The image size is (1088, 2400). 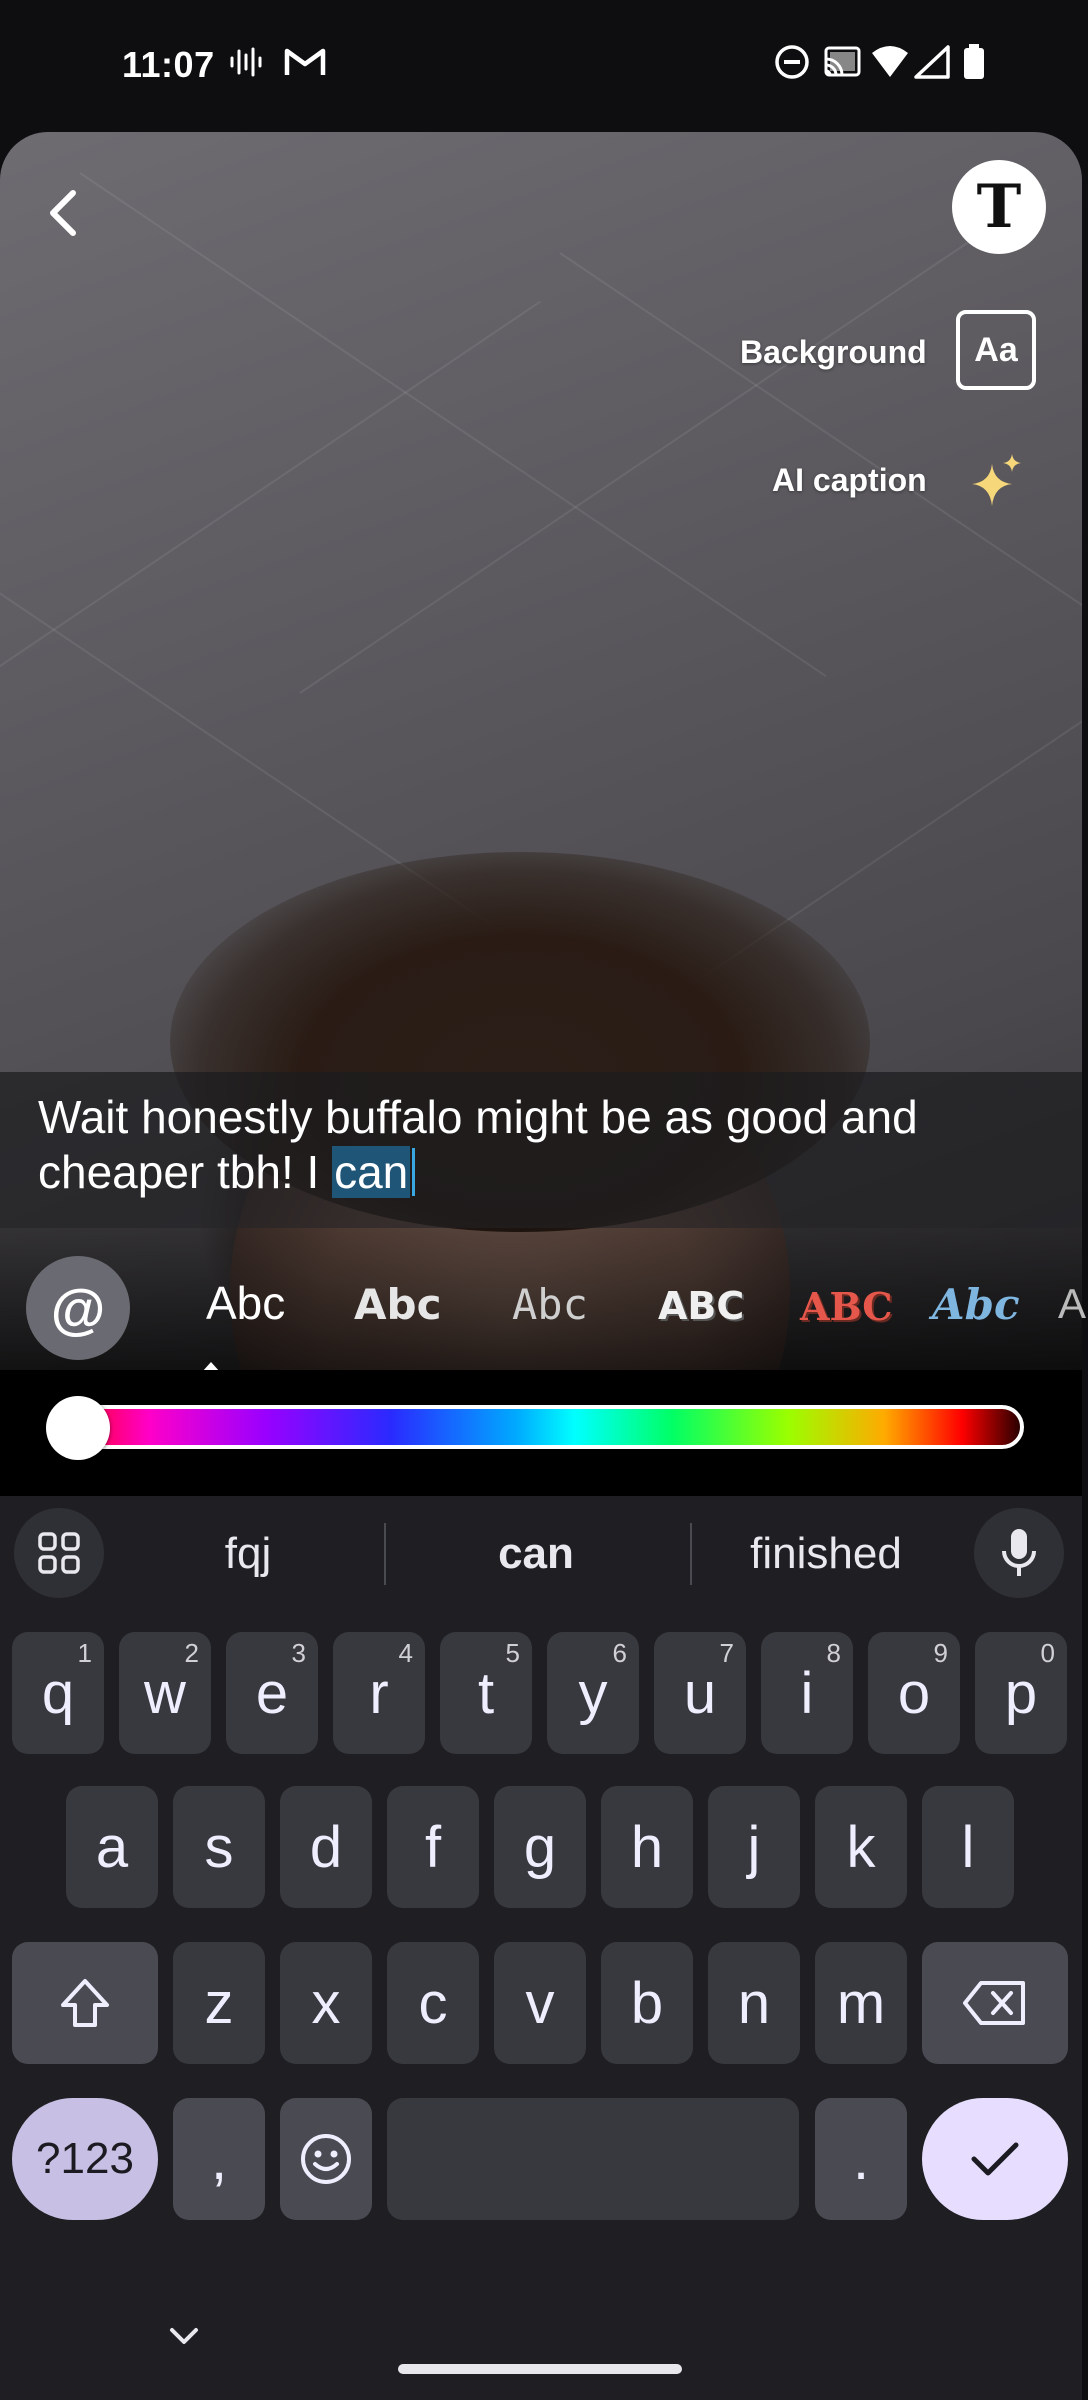 What do you see at coordinates (550, 1304) in the screenshot?
I see `font-option-typewriter: Abc` at bounding box center [550, 1304].